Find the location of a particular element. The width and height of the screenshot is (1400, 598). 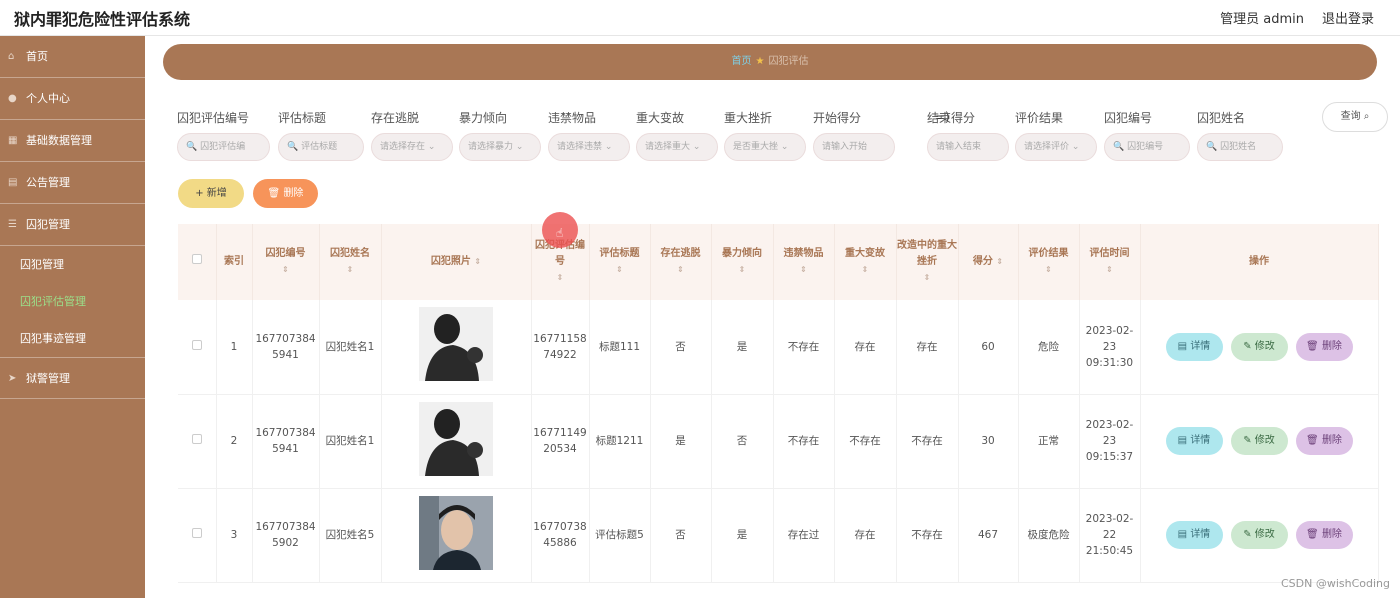

col-prisoner-no: 囚犯编号 ⇕ is located at coordinates (286, 262).